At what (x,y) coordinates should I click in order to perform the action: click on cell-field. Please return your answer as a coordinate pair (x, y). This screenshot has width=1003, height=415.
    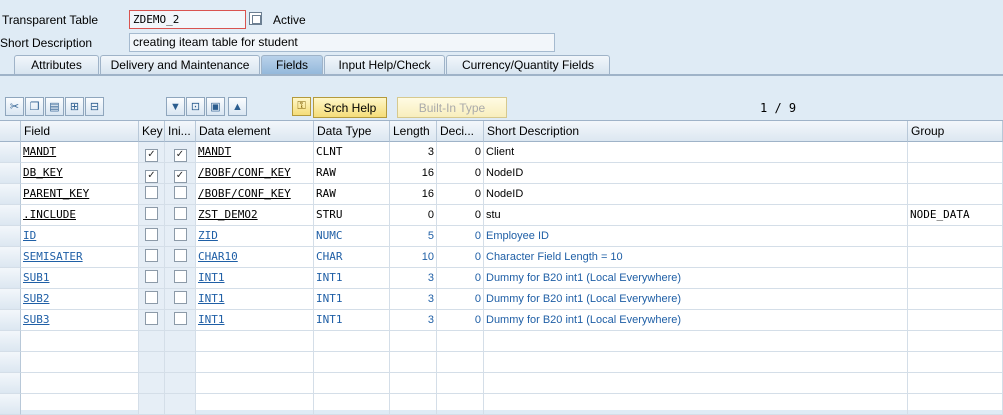
    Looking at the image, I should click on (80, 341).